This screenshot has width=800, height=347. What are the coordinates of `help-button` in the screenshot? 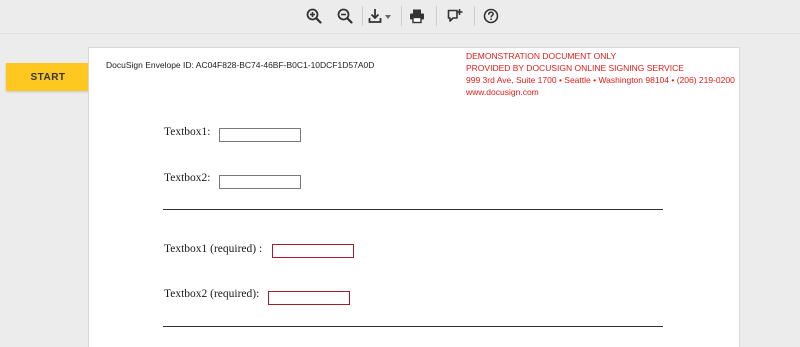 It's located at (491, 16).